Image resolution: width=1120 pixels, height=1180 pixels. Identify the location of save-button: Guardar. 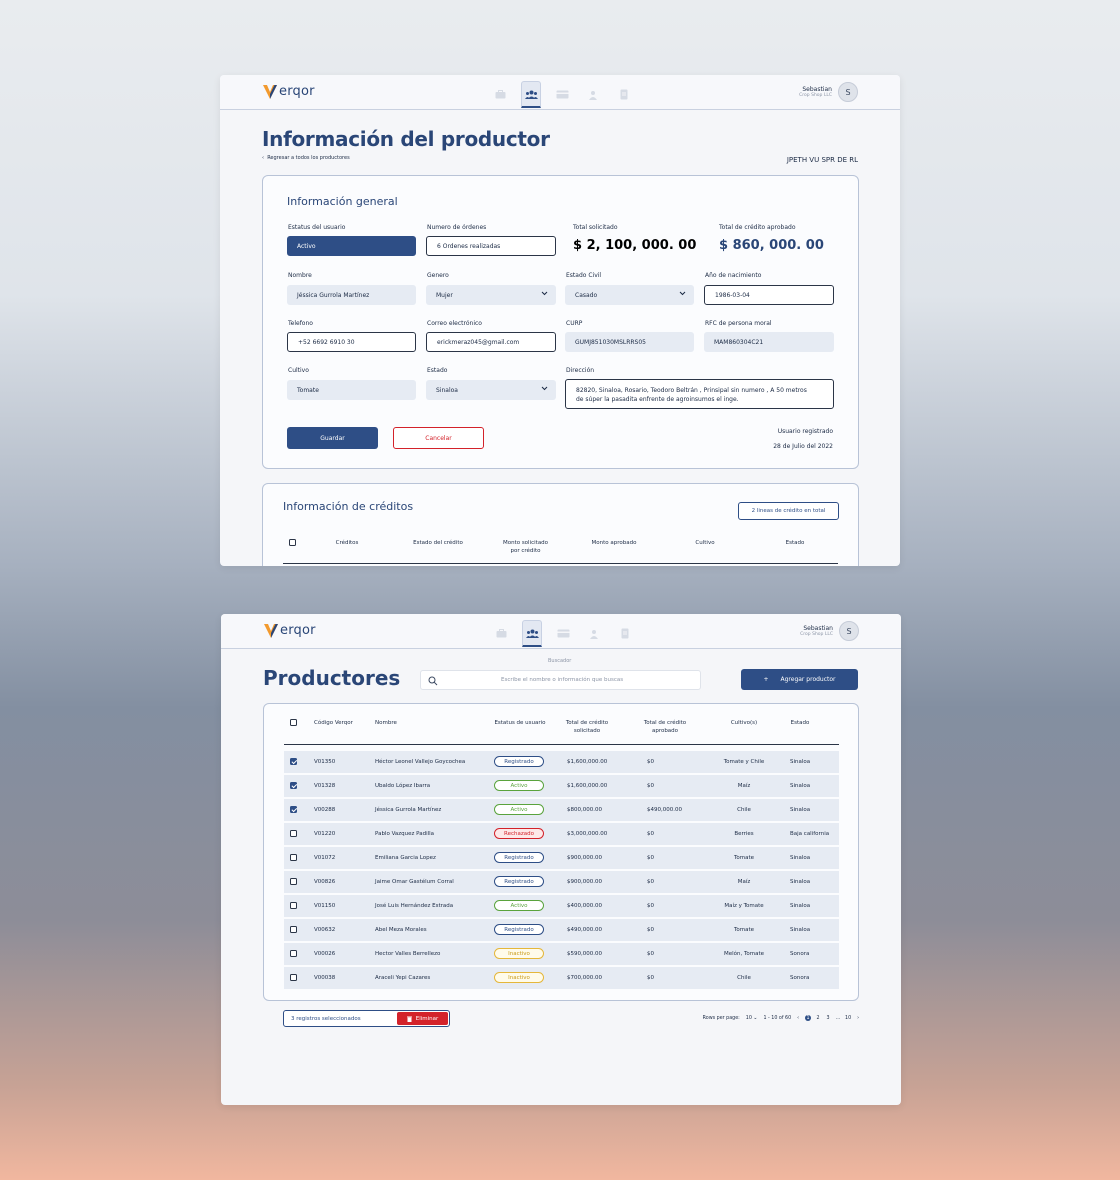
(332, 438).